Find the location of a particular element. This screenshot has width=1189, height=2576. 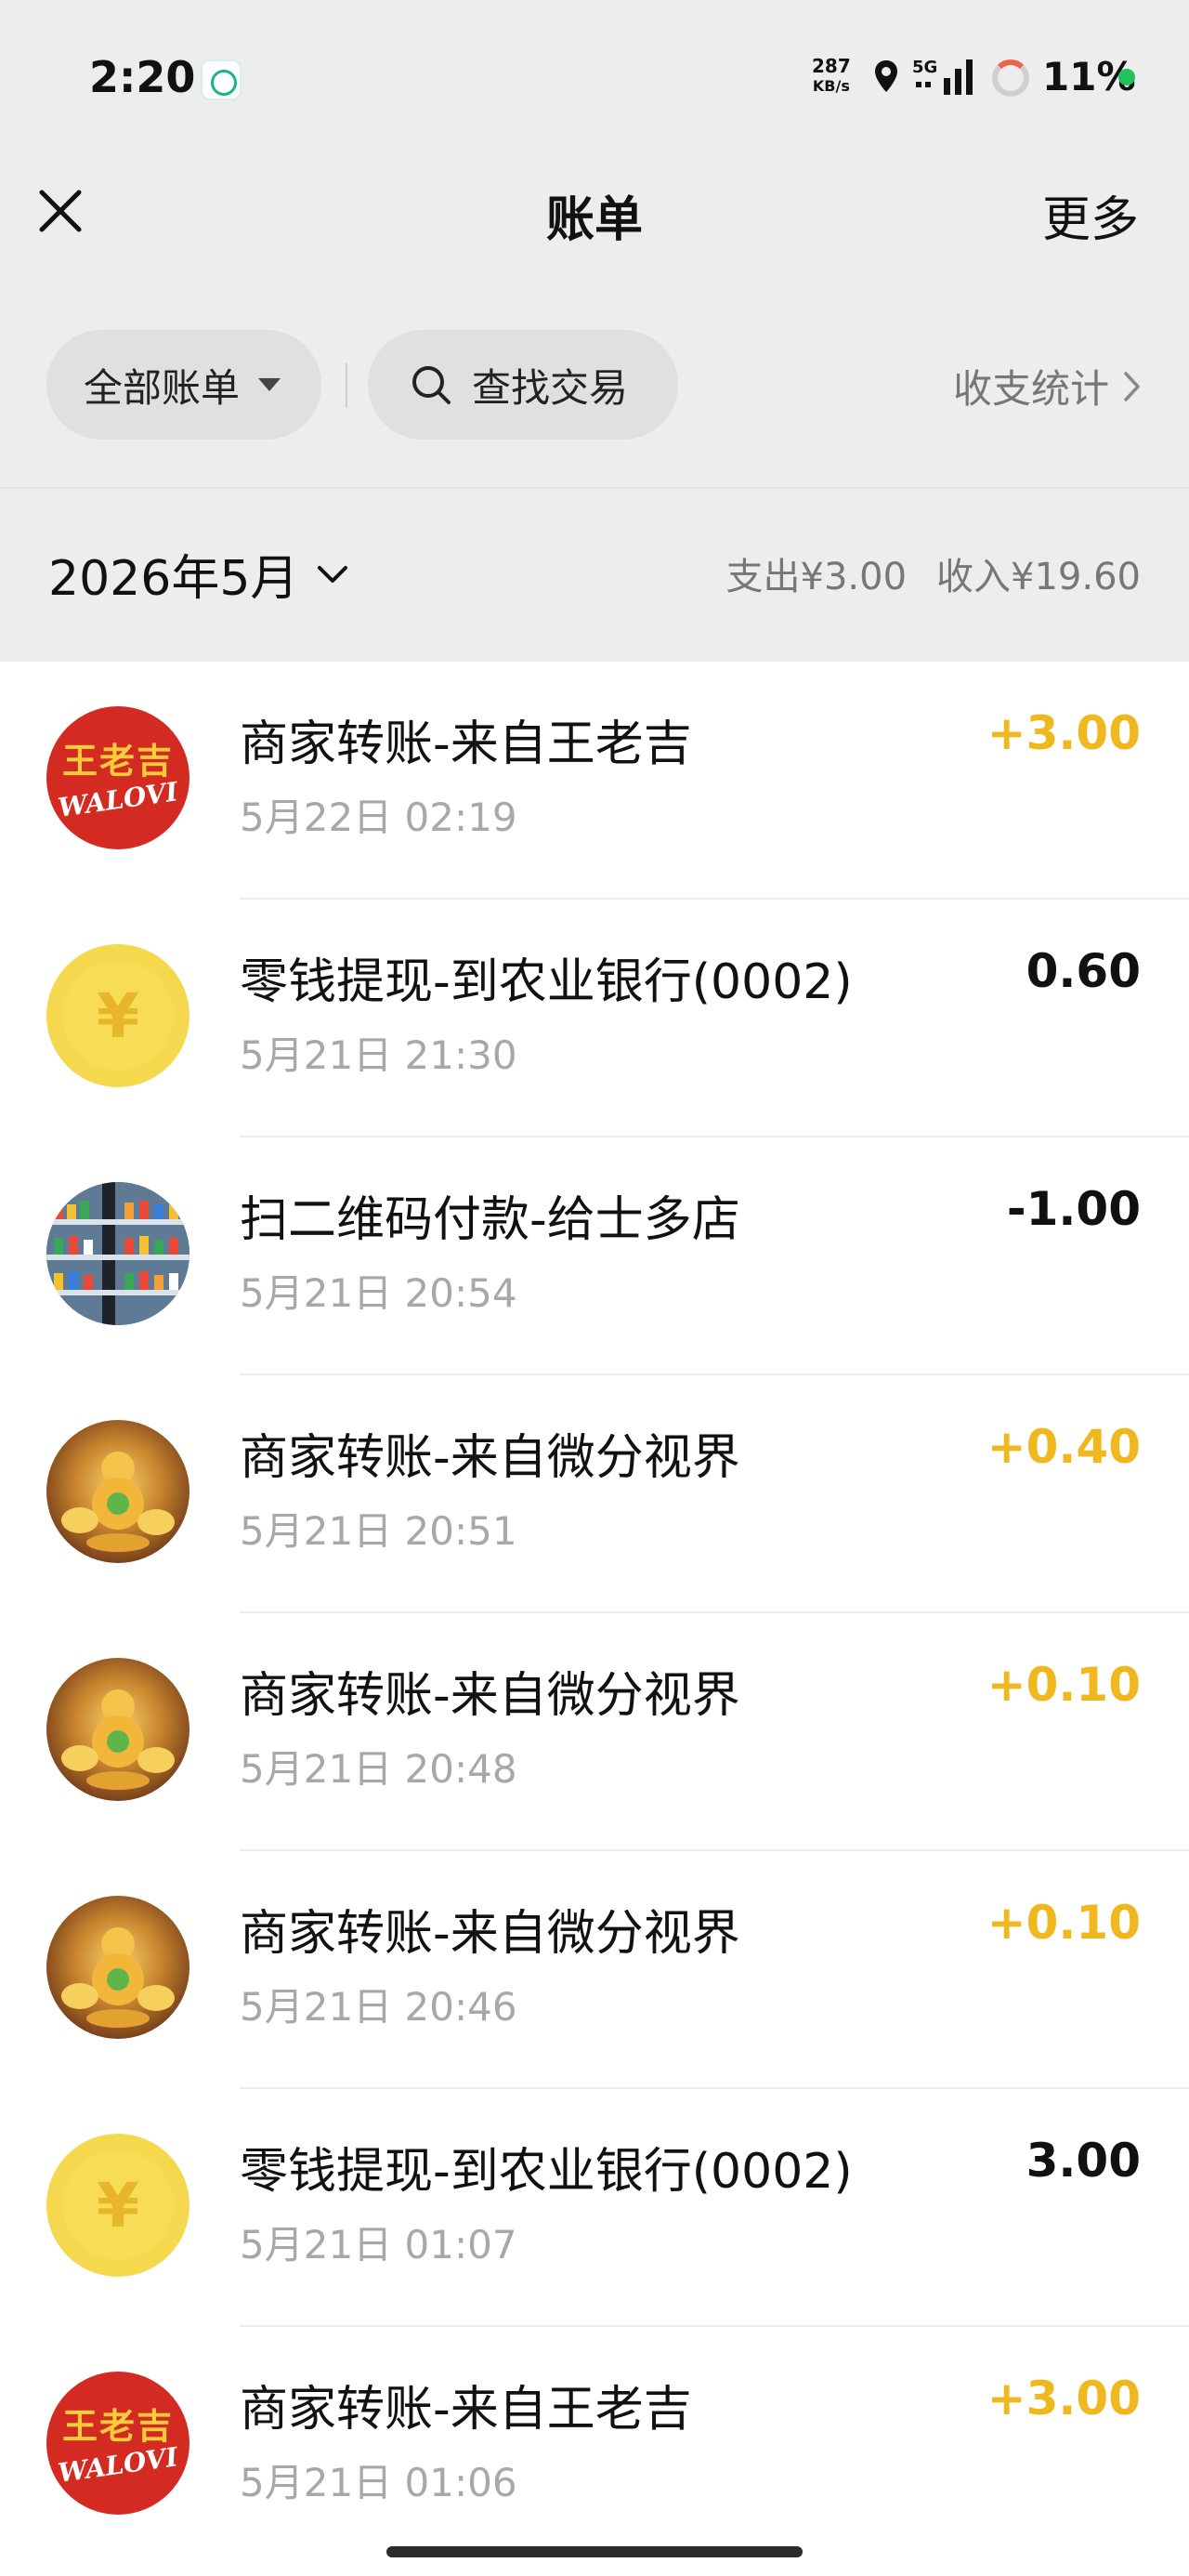

month-label: 2026年5月 is located at coordinates (173, 579).